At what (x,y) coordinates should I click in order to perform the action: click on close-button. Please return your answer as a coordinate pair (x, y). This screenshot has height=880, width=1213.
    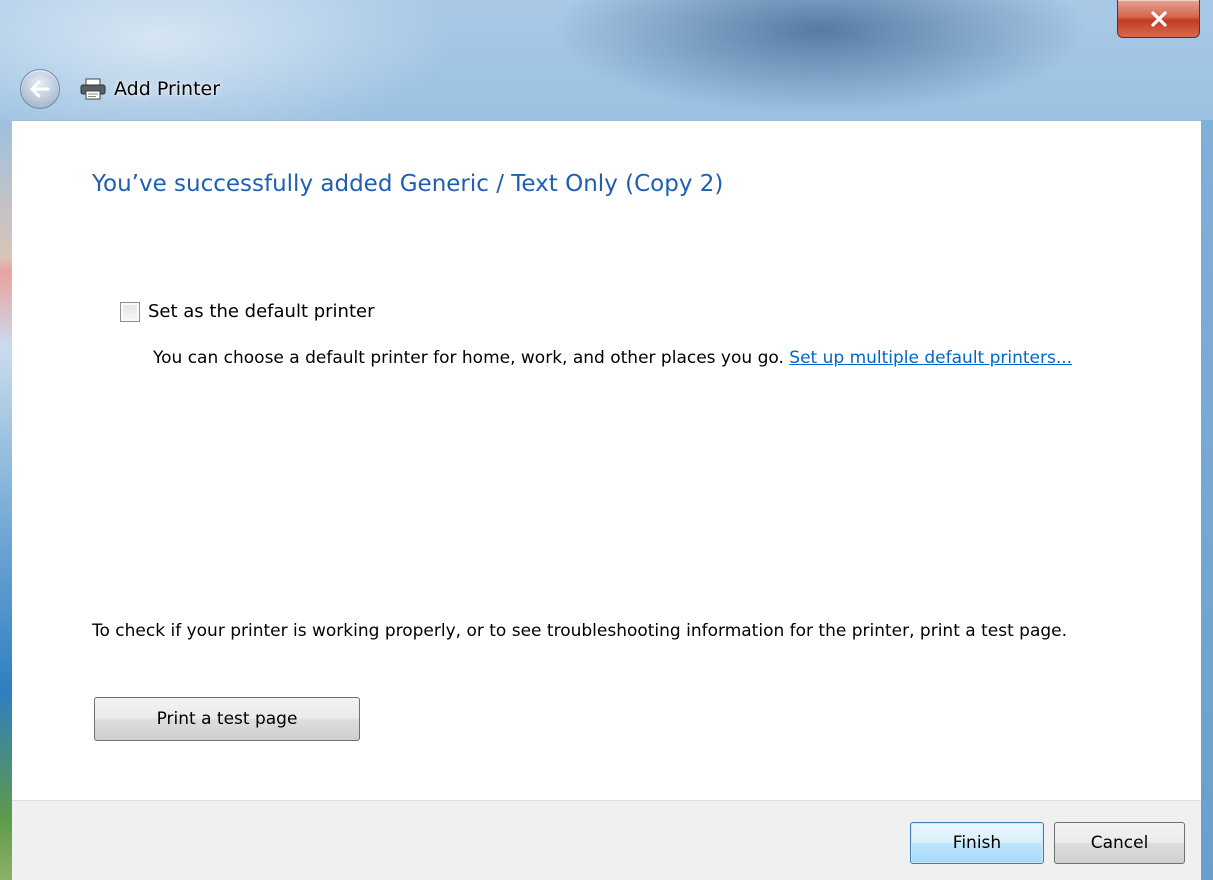
    Looking at the image, I should click on (1158, 19).